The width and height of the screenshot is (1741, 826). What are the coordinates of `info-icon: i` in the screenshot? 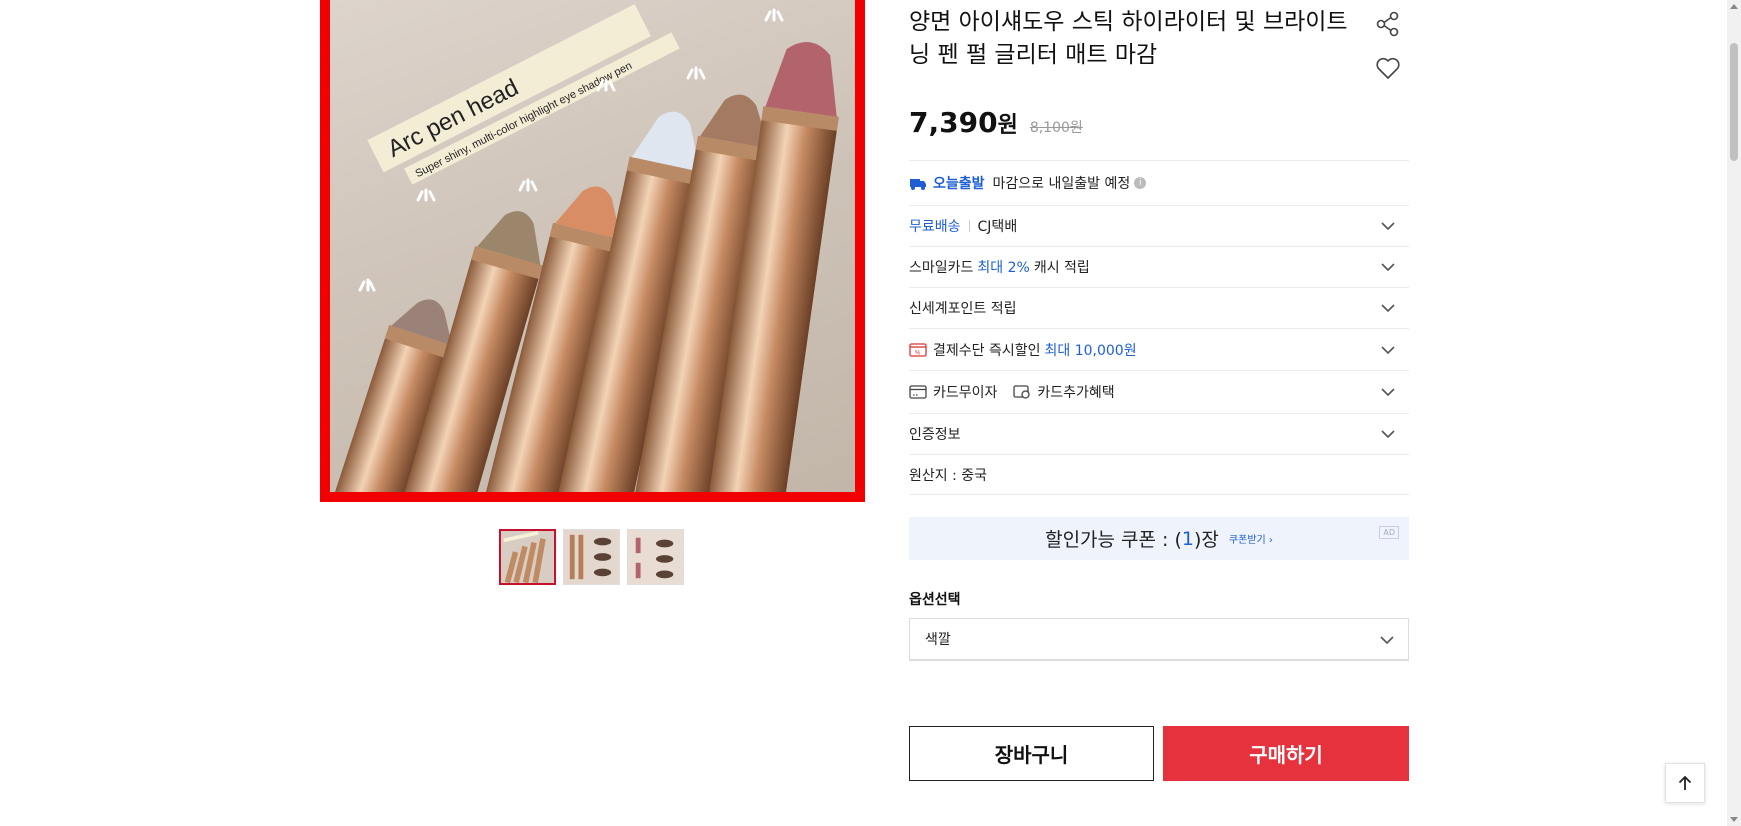 It's located at (1140, 183).